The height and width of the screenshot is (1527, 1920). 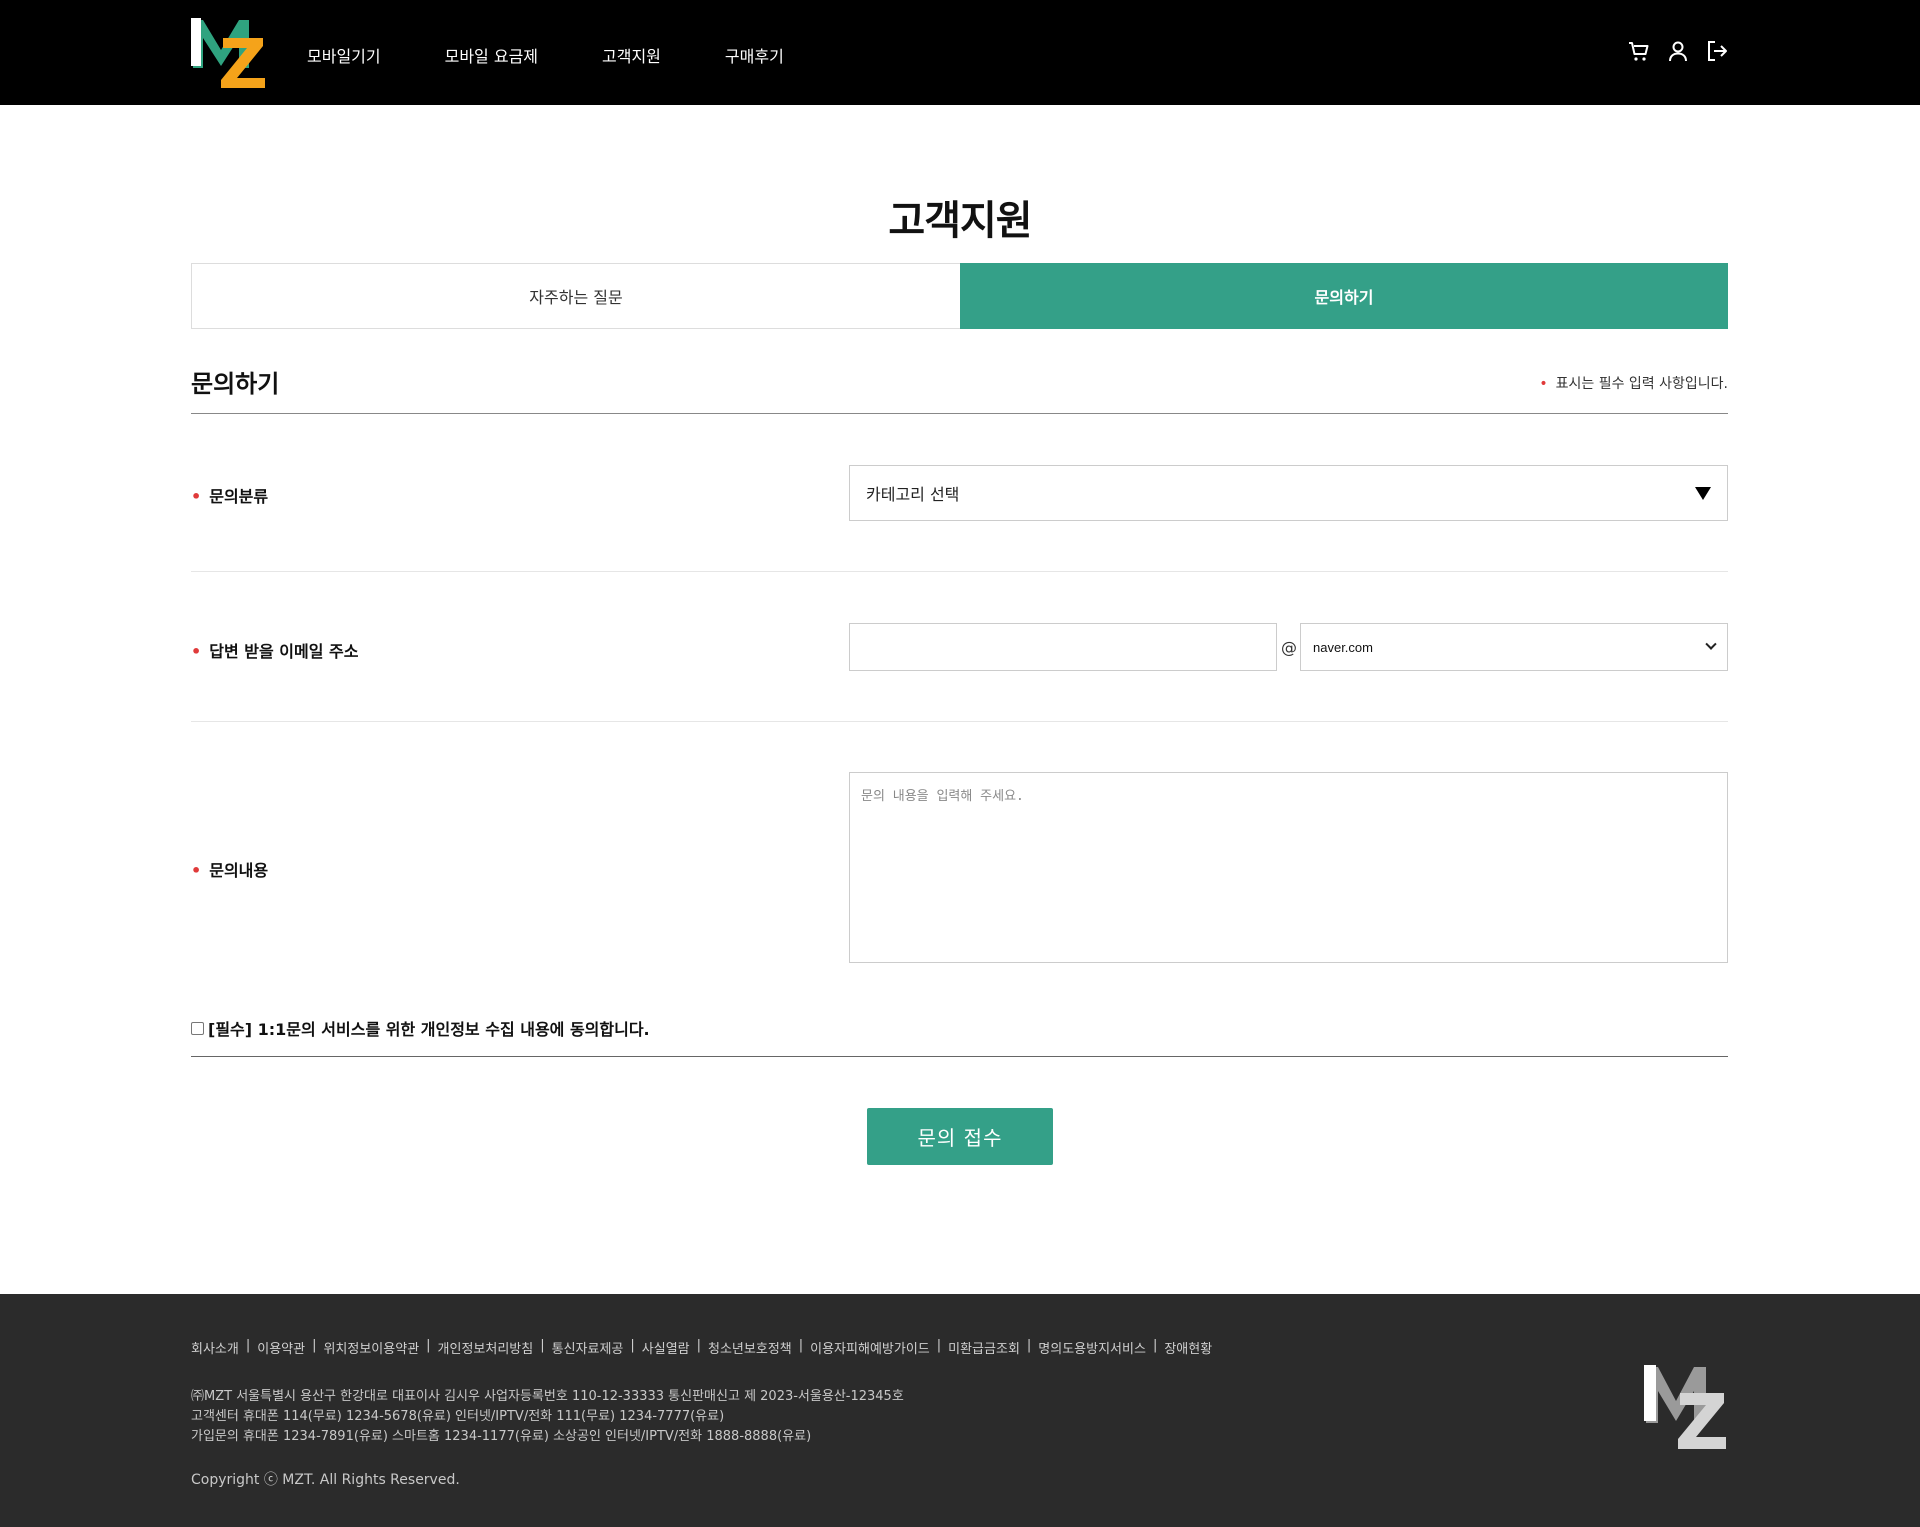 What do you see at coordinates (1289, 647) in the screenshot?
I see `at-sign: @` at bounding box center [1289, 647].